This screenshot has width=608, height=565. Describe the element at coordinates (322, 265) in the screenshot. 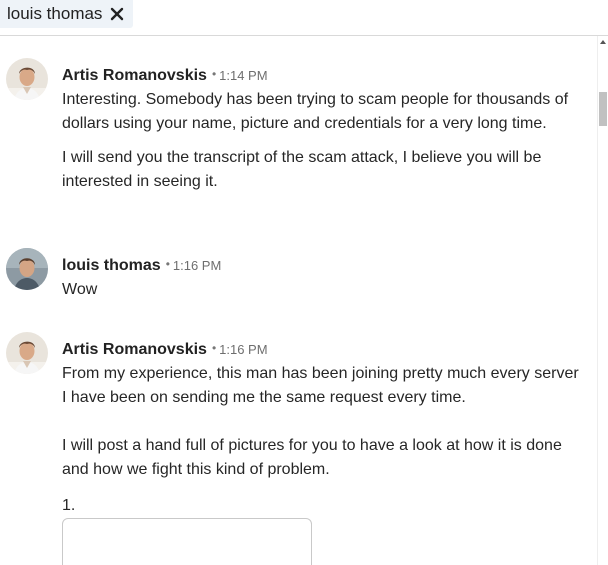

I see `message-header: louis thomas • 1:16 PM` at that location.